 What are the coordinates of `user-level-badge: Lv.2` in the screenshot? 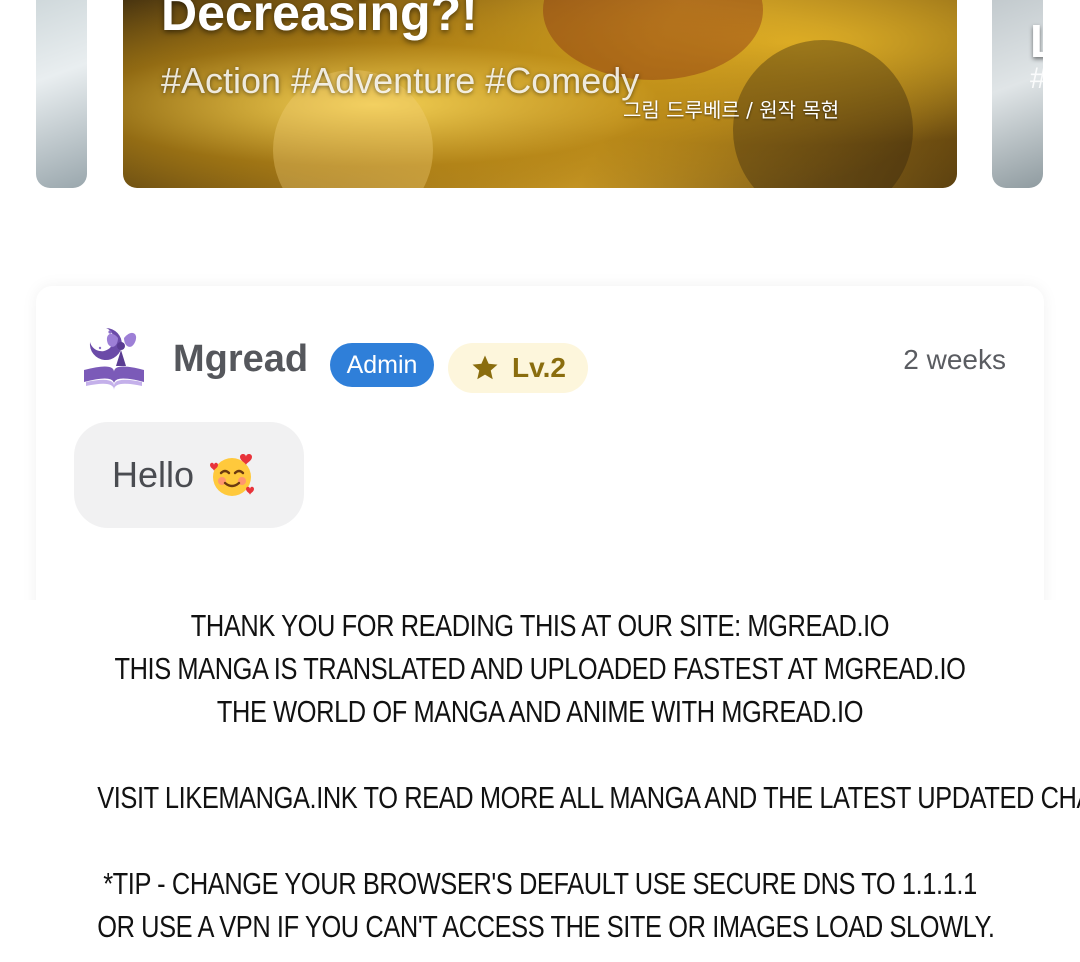 It's located at (518, 368).